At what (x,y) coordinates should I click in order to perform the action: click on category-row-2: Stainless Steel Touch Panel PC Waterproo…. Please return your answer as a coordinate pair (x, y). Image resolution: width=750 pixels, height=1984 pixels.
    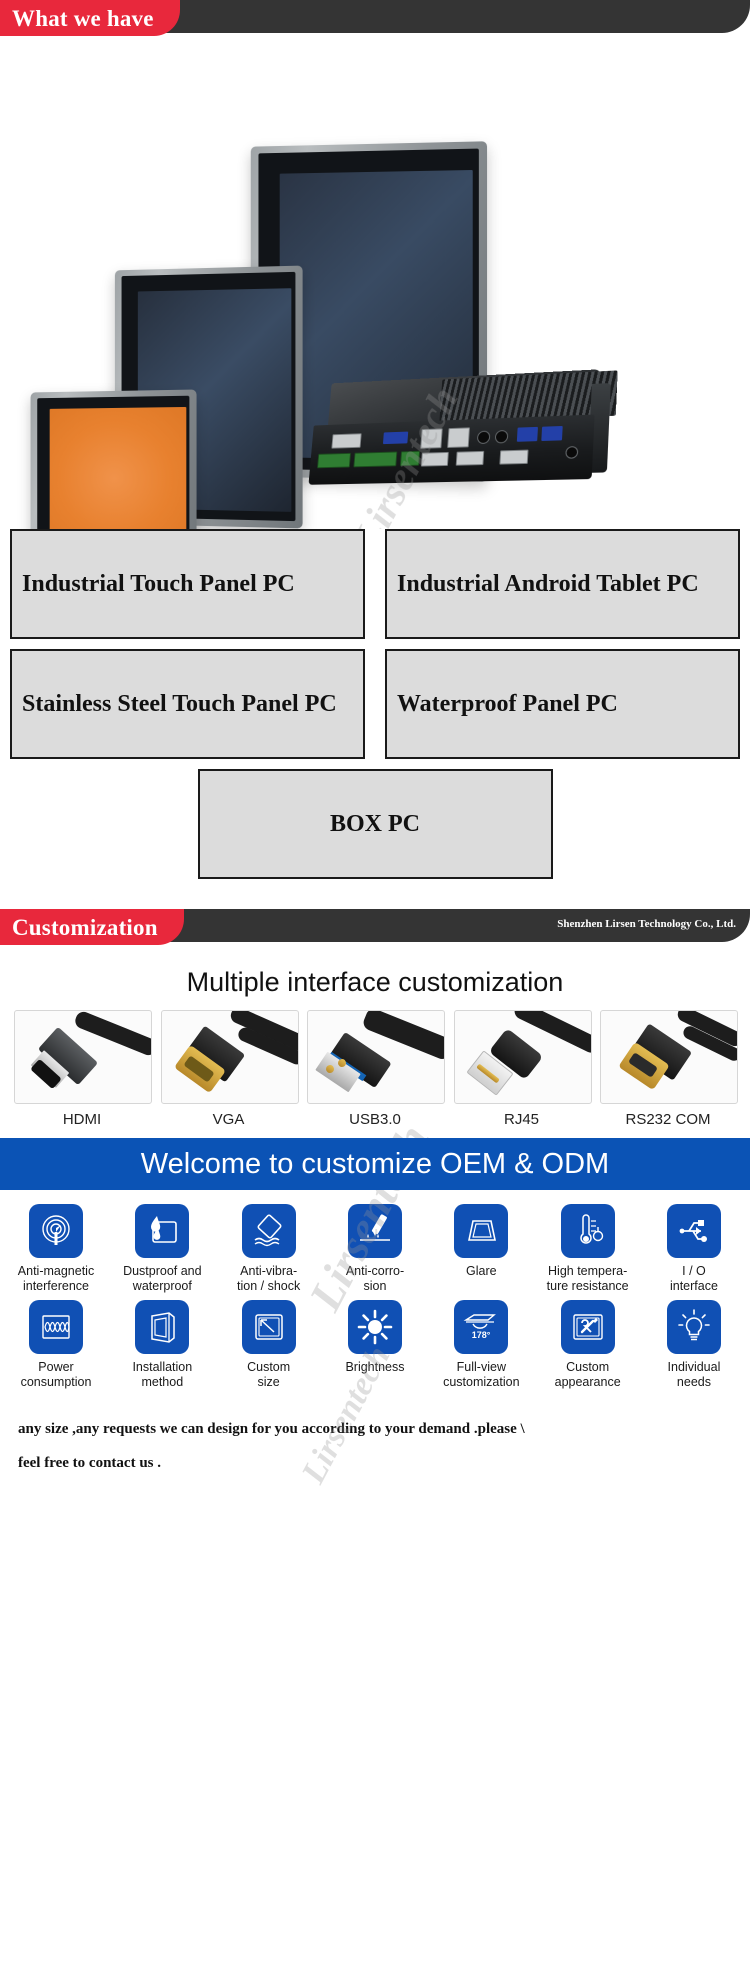
    Looking at the image, I should click on (375, 704).